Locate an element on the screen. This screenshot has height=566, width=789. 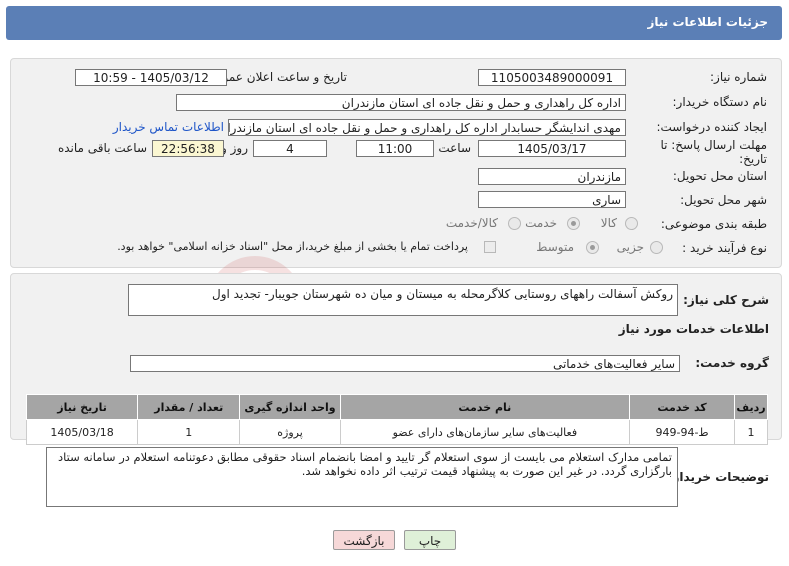
cell-row: 1 is located at coordinates (751, 432).